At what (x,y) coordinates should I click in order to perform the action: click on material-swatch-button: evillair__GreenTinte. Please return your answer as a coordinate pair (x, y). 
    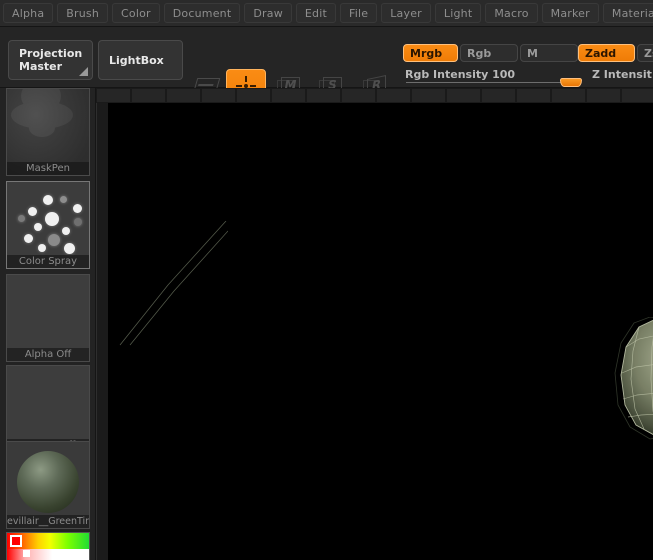
    Looking at the image, I should click on (48, 485).